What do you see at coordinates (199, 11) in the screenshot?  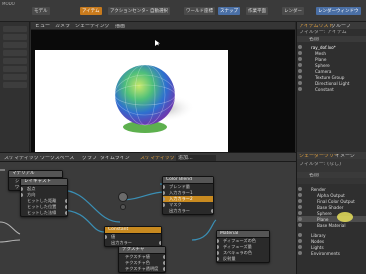 I see `world-coords-button: ワールド座標` at bounding box center [199, 11].